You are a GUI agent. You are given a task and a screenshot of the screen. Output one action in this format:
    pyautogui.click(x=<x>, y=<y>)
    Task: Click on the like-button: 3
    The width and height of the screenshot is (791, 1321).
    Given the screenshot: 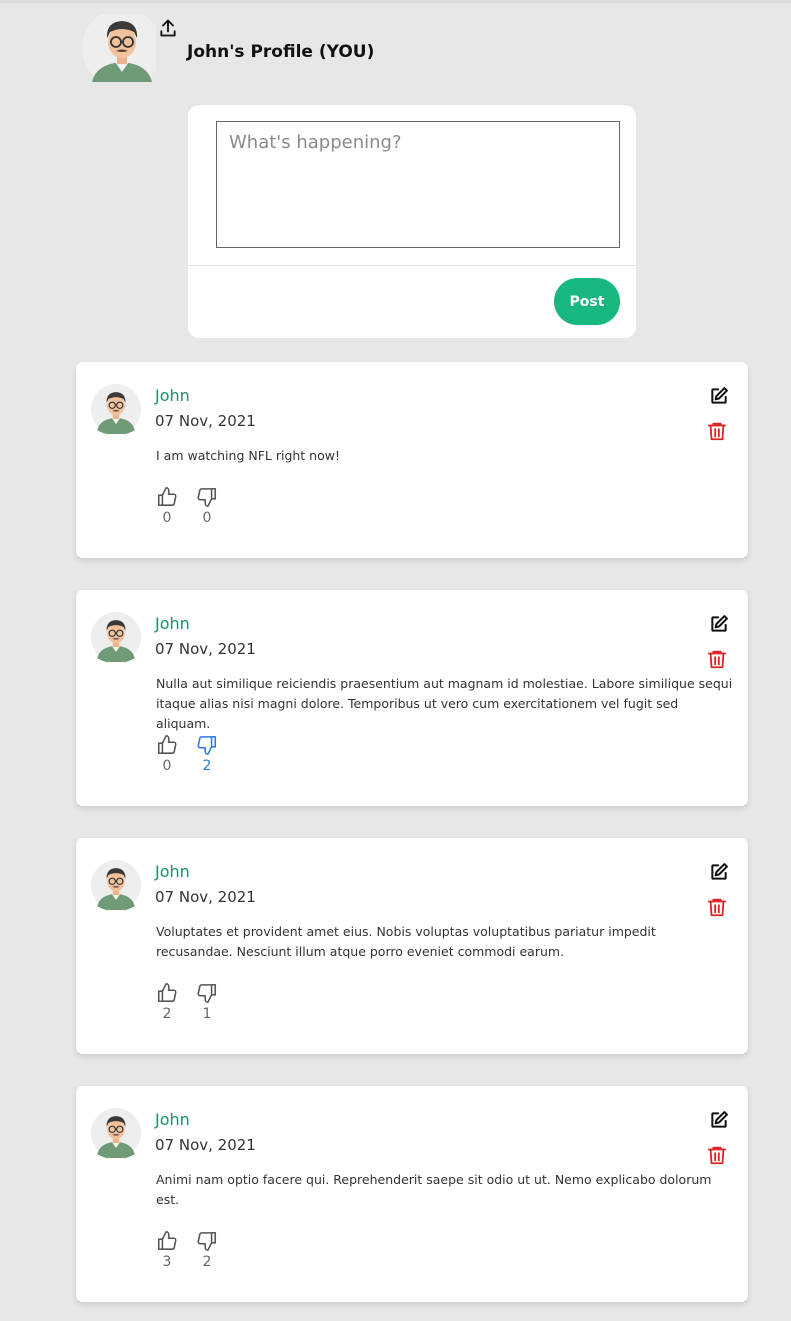 What is the action you would take?
    pyautogui.click(x=167, y=1250)
    